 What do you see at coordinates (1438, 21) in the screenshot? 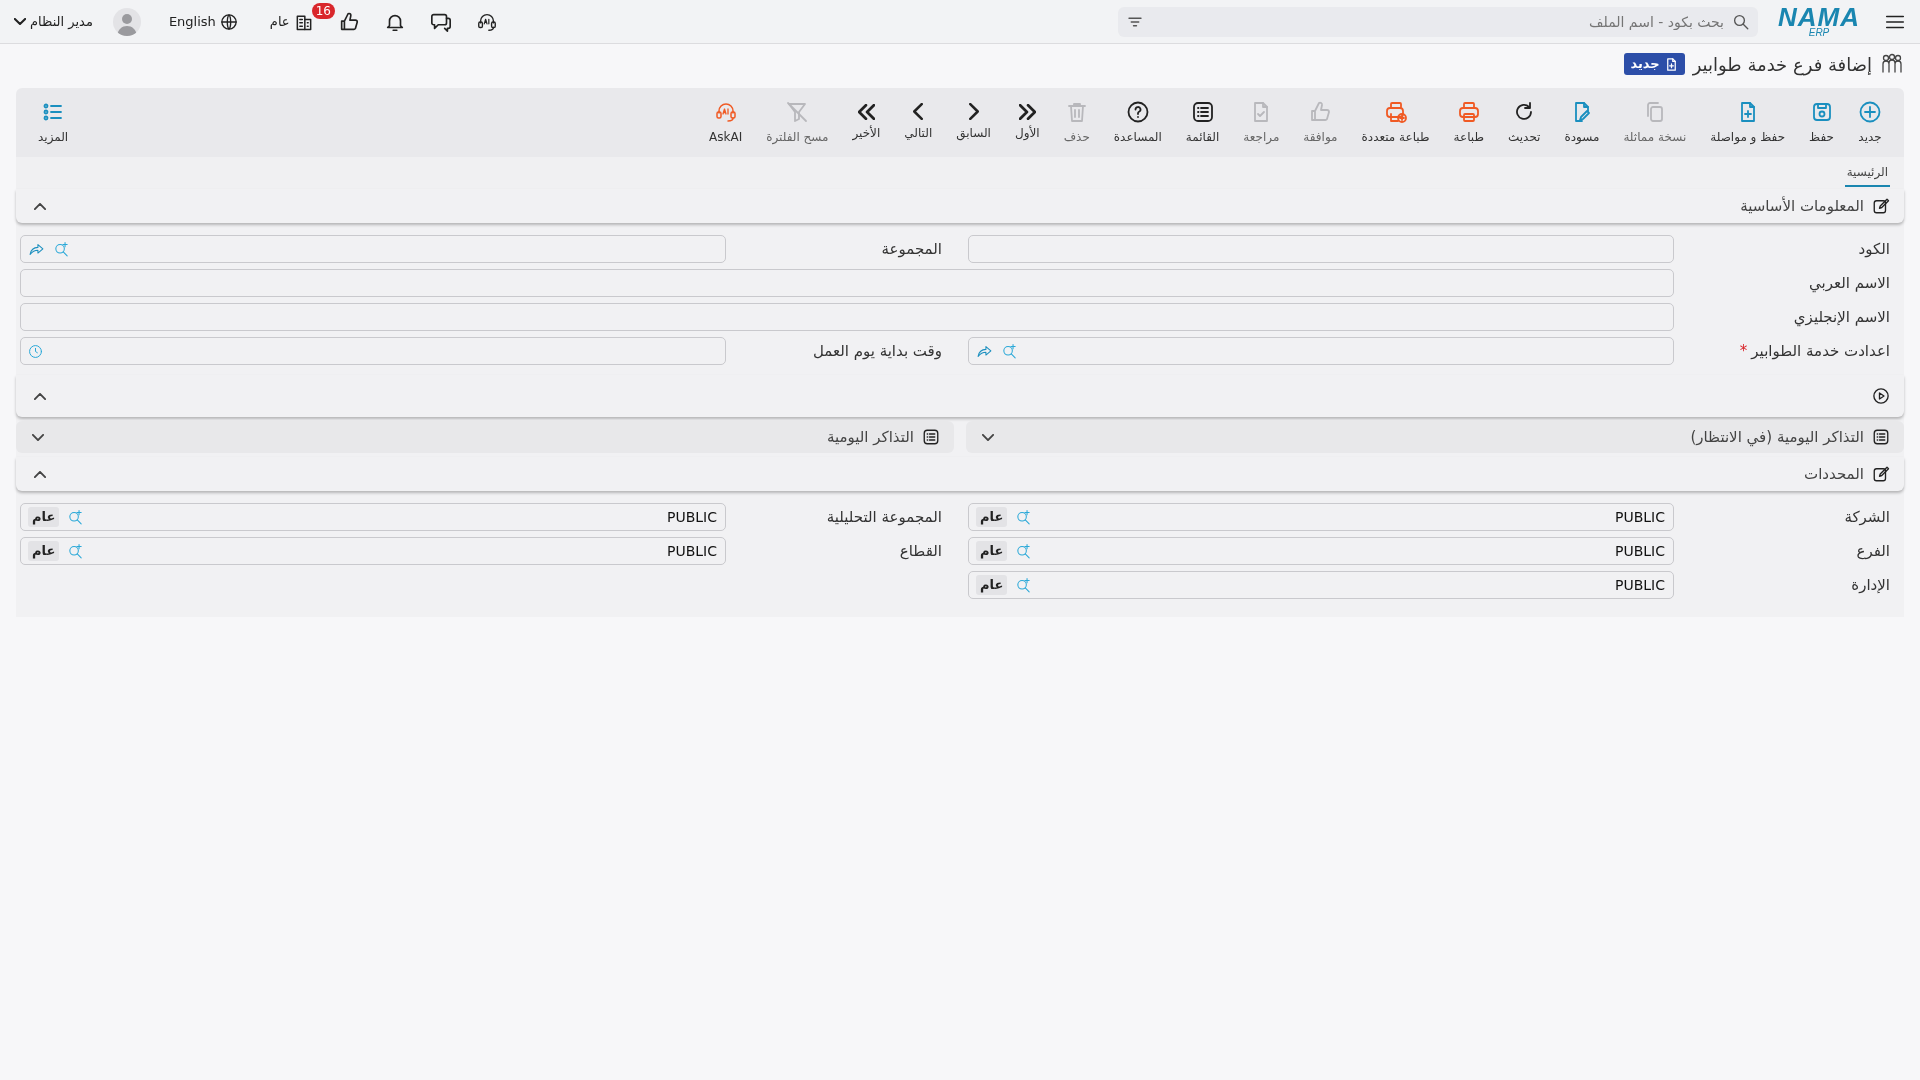
I see `search-field: بحث بكود - اسم الملف` at bounding box center [1438, 21].